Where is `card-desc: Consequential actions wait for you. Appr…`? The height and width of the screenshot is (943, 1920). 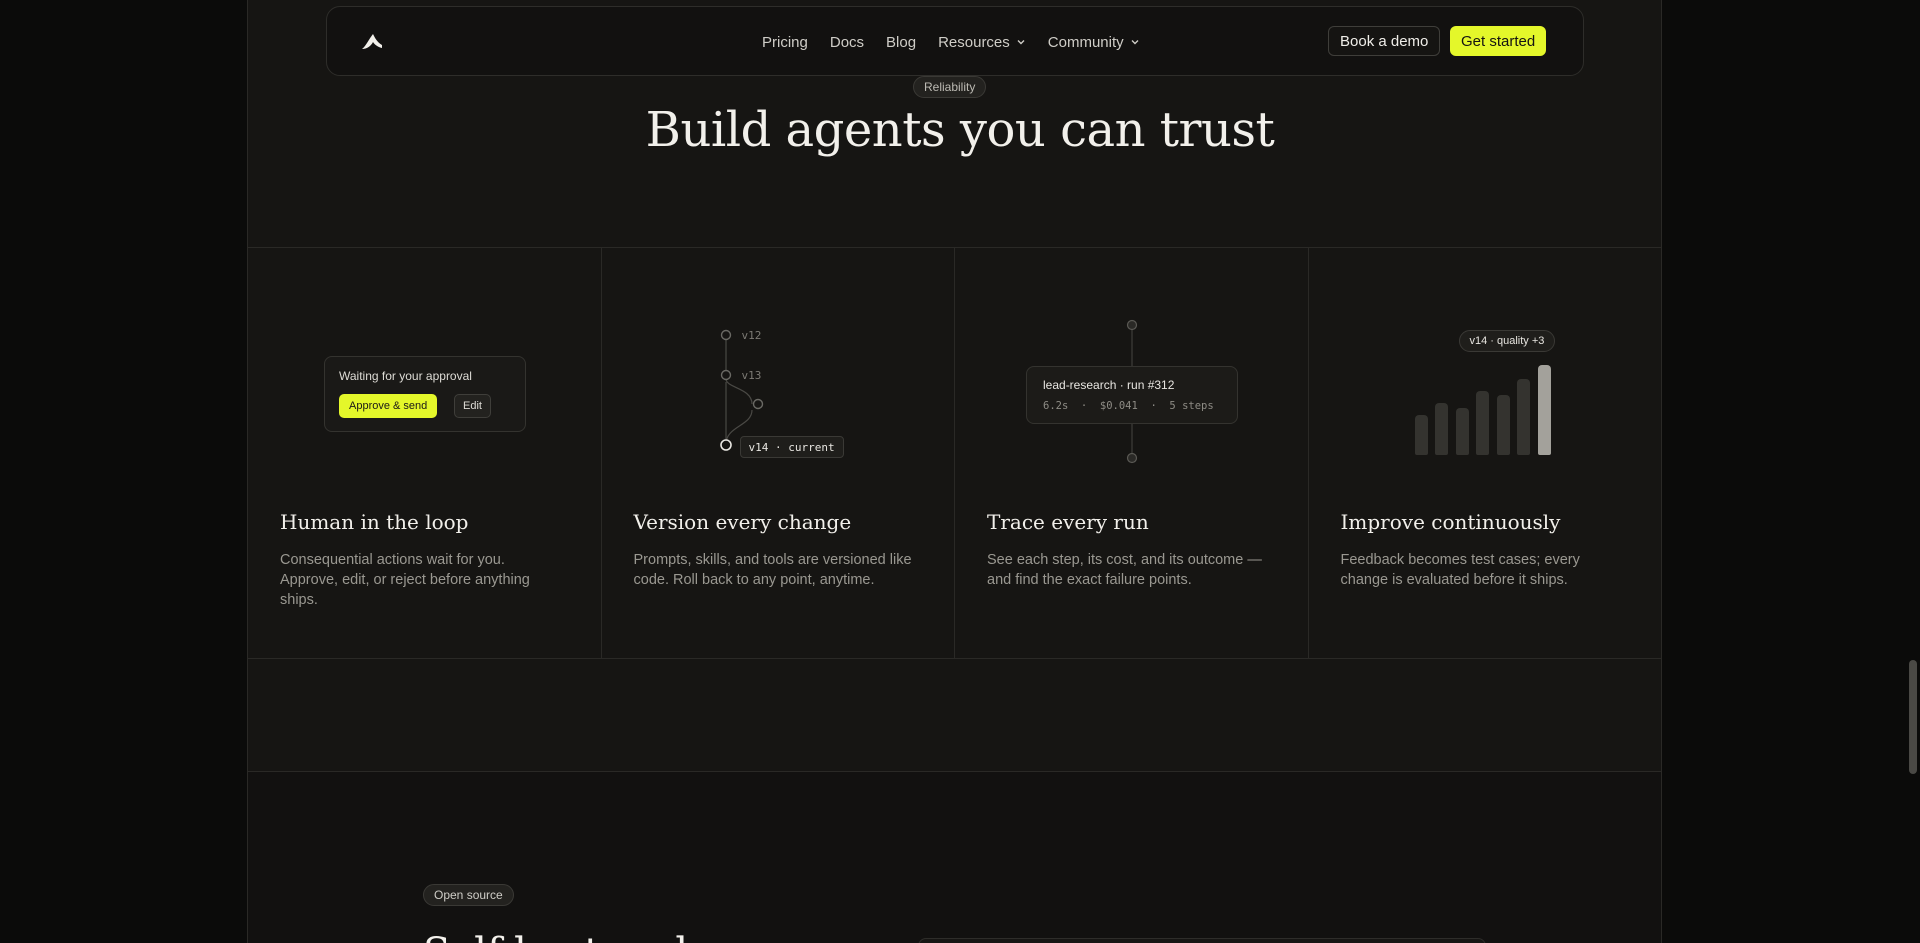
card-desc: Consequential actions wait for you. Appr… is located at coordinates (405, 580).